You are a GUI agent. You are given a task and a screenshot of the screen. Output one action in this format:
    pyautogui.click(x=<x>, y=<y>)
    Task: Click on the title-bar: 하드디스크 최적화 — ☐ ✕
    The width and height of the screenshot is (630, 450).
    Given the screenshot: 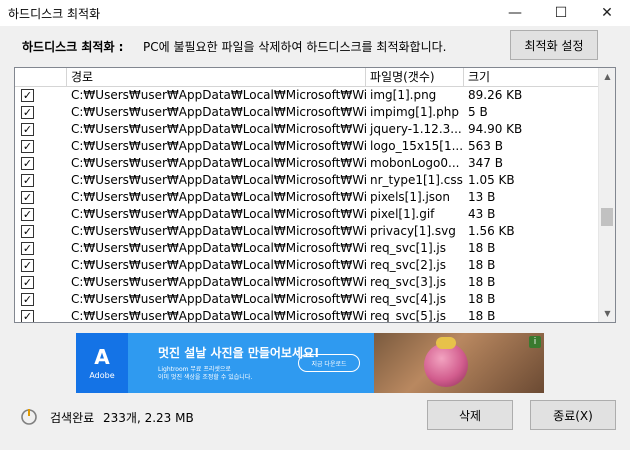 What is the action you would take?
    pyautogui.click(x=315, y=13)
    